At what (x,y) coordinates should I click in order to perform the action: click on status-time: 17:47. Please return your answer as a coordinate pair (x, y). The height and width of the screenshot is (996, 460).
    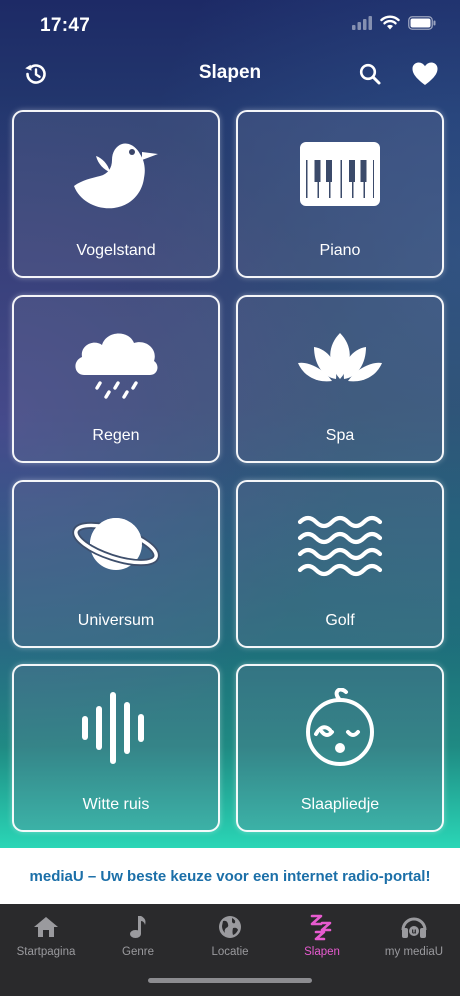
    Looking at the image, I should click on (65, 25).